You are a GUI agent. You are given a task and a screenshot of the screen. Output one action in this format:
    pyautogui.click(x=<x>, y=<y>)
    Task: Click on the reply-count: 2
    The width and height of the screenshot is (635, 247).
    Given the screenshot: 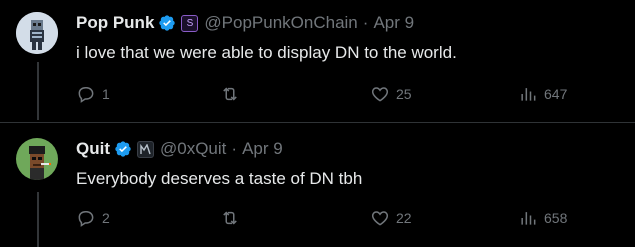 What is the action you would take?
    pyautogui.click(x=106, y=218)
    